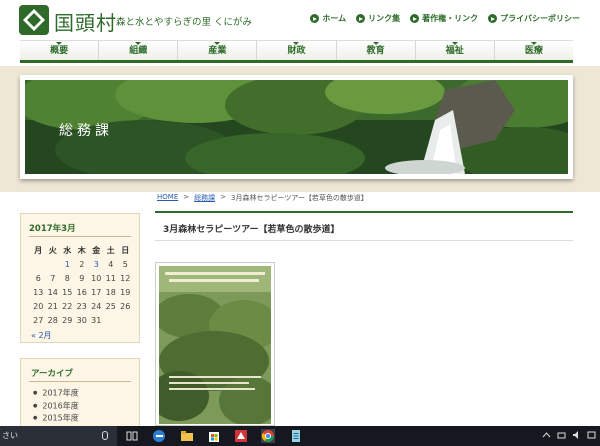  What do you see at coordinates (80, 393) in the screenshot?
I see `archive-widget: アーカイブ 2017年度 2016年度 2015年度` at bounding box center [80, 393].